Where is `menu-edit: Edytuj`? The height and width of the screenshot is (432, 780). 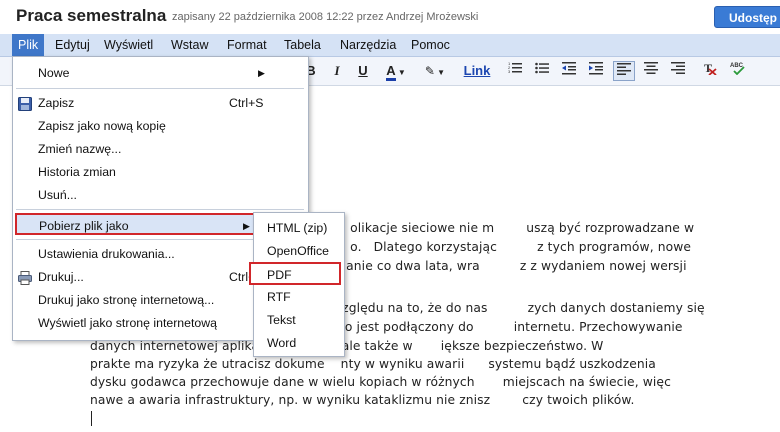
menu-edit: Edytuj is located at coordinates (72, 45).